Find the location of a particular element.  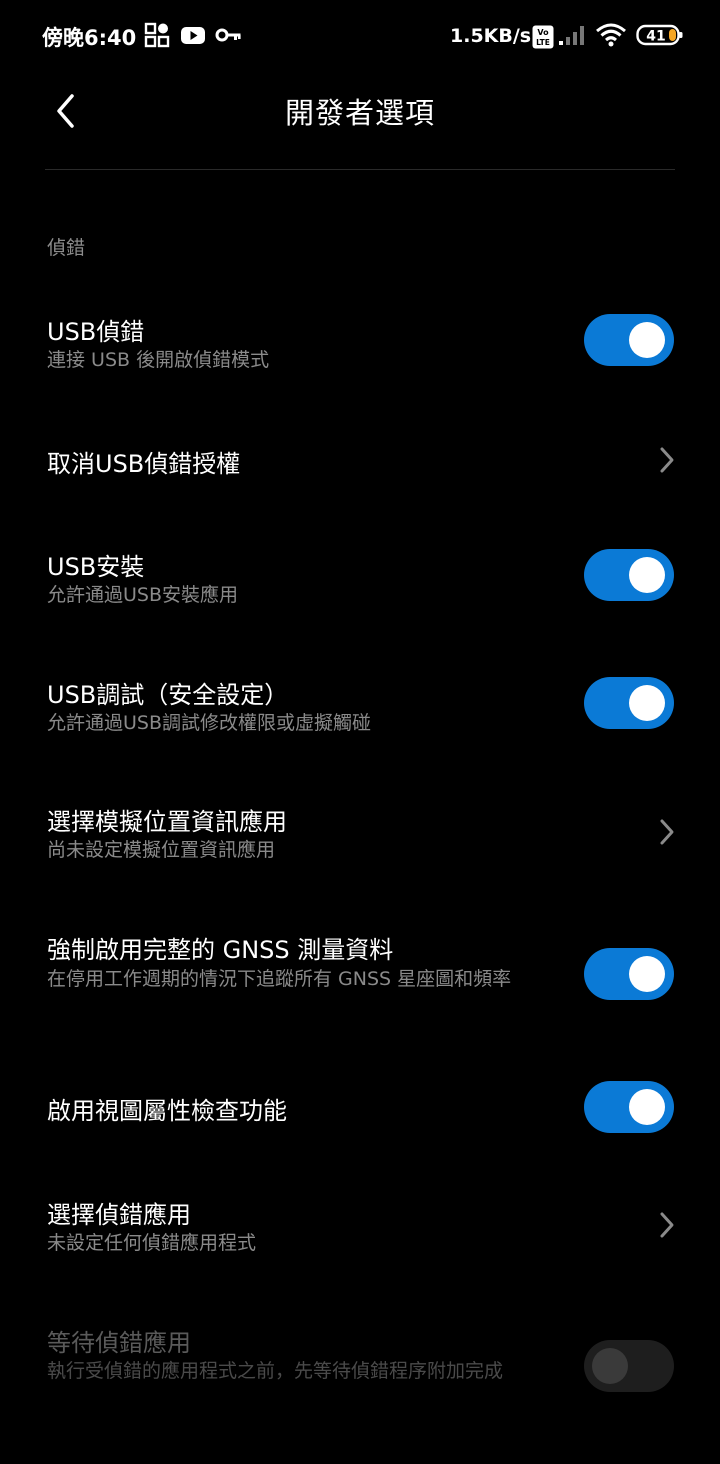

status-time: 傍晚6:40 is located at coordinates (89, 38).